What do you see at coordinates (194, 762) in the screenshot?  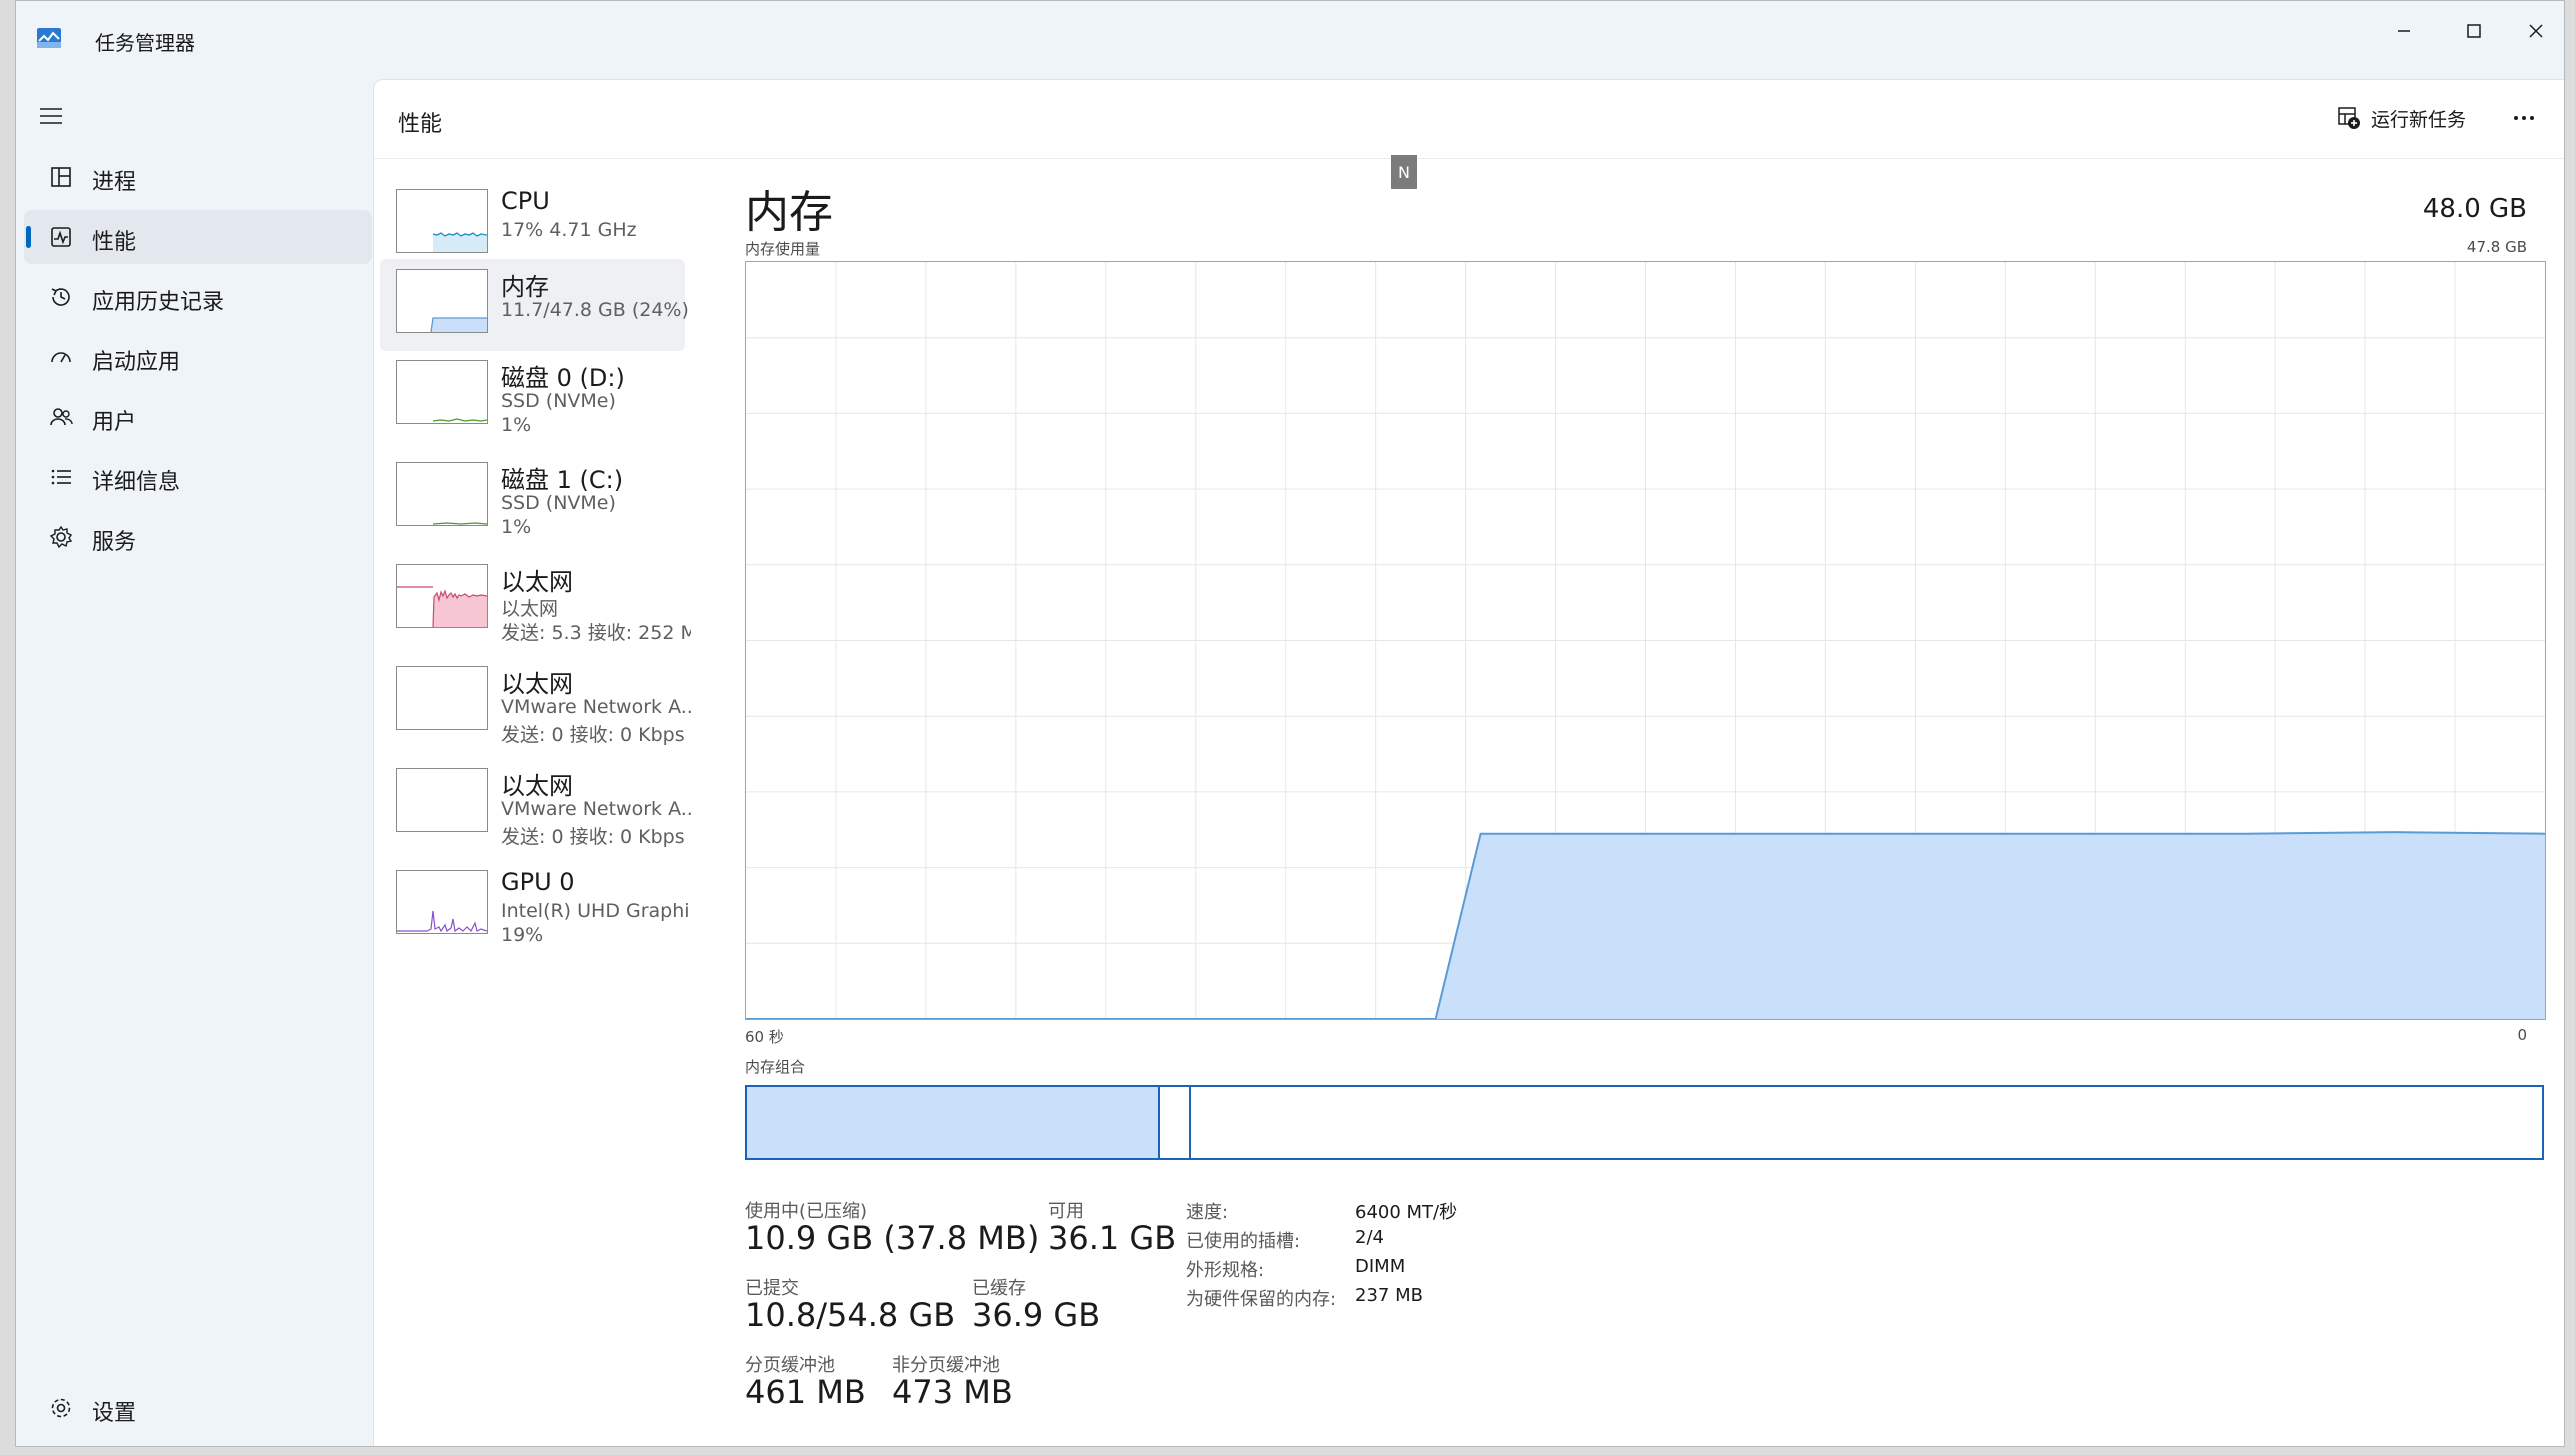 I see `sidebar: 进程 性能 应用历史记录 启动应用 用户 详细信息 服务 设置` at bounding box center [194, 762].